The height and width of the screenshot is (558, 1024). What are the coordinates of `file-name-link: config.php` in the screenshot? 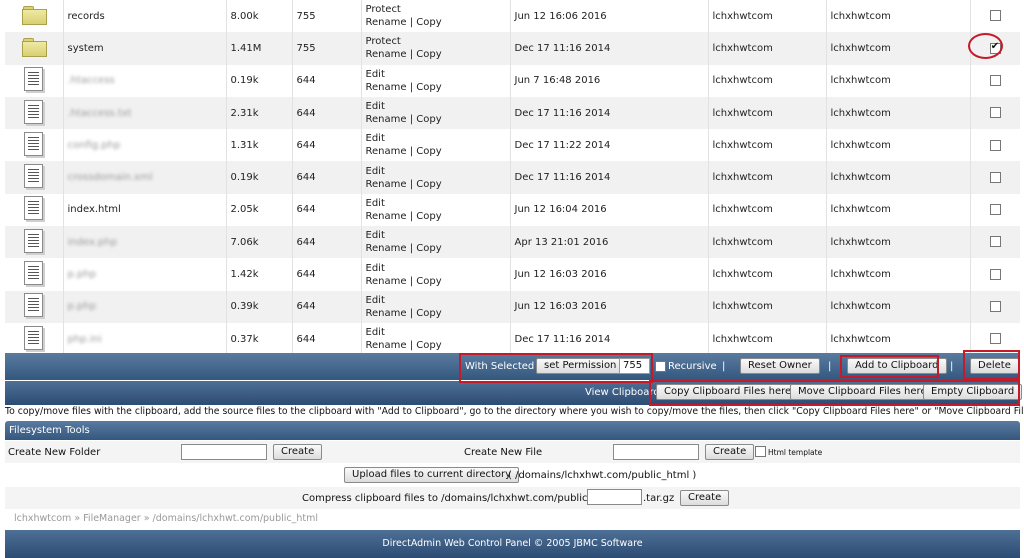 It's located at (94, 145).